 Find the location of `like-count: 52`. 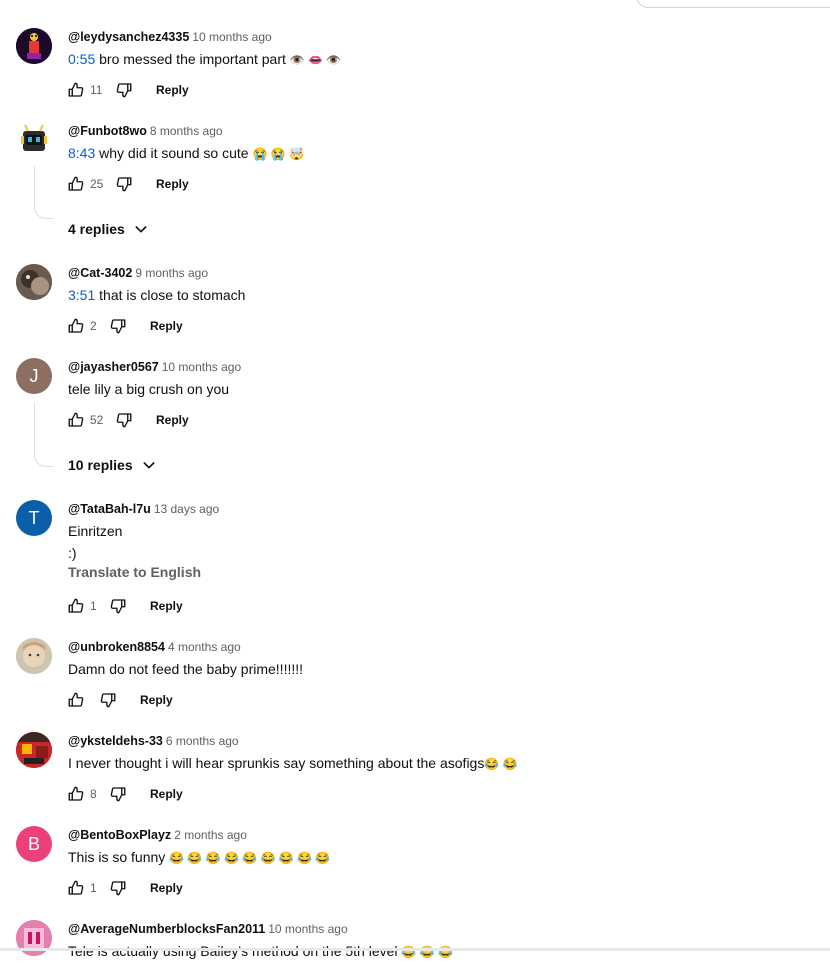

like-count: 52 is located at coordinates (97, 420).